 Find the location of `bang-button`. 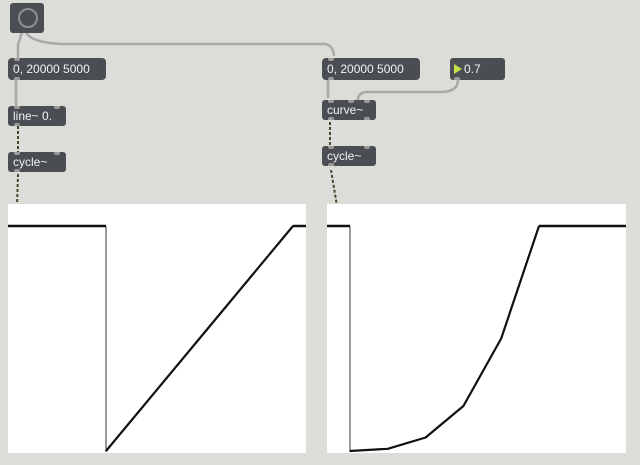

bang-button is located at coordinates (27, 18).